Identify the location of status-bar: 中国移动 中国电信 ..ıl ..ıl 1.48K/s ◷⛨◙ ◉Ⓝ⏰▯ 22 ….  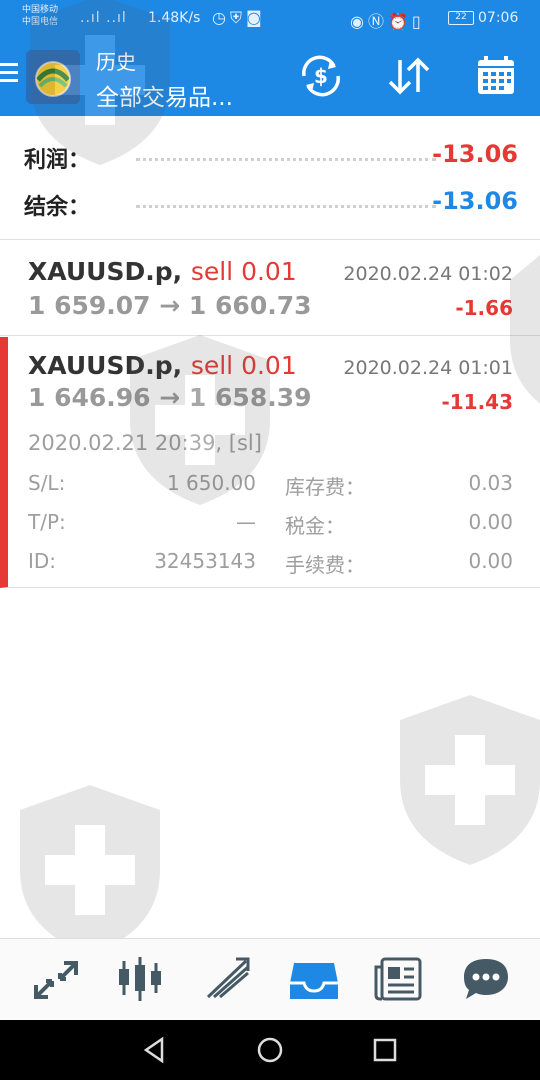
(270, 18).